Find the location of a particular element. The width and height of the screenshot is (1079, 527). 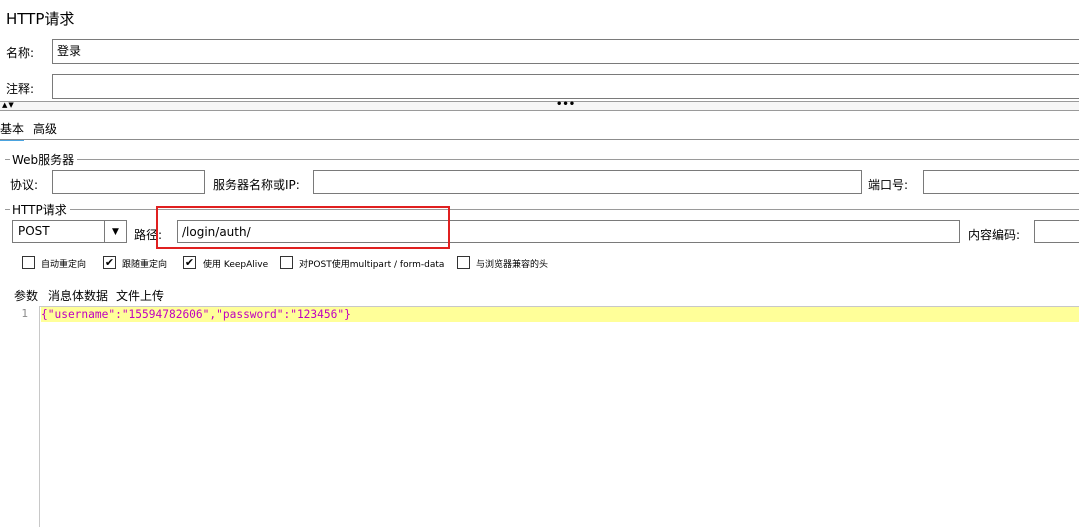

method-value: POST is located at coordinates (34, 231).